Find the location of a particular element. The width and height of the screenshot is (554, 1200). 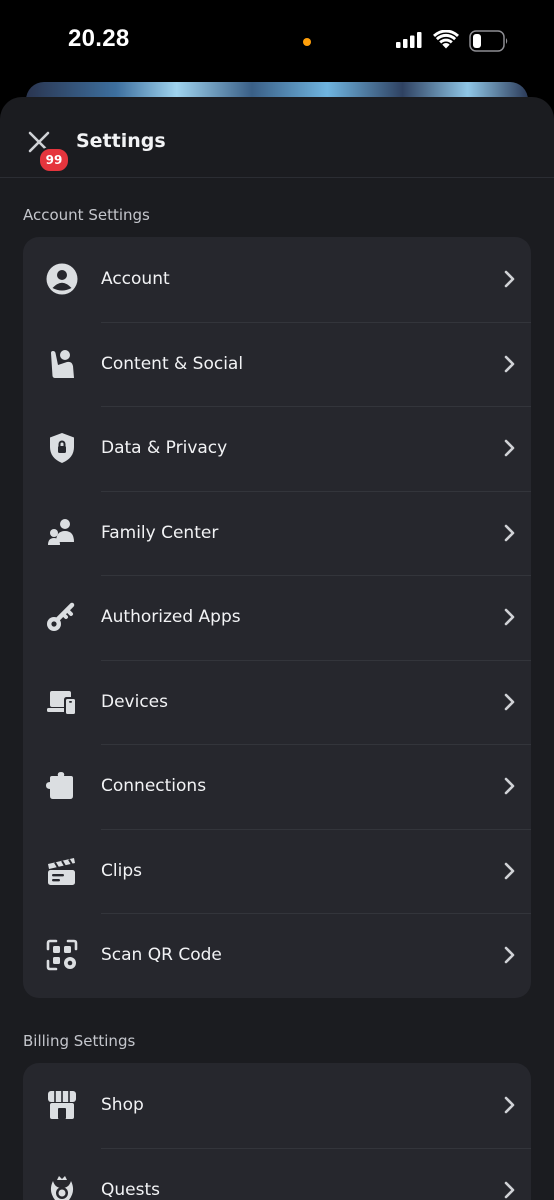

qr-code-icon is located at coordinates (62, 955).